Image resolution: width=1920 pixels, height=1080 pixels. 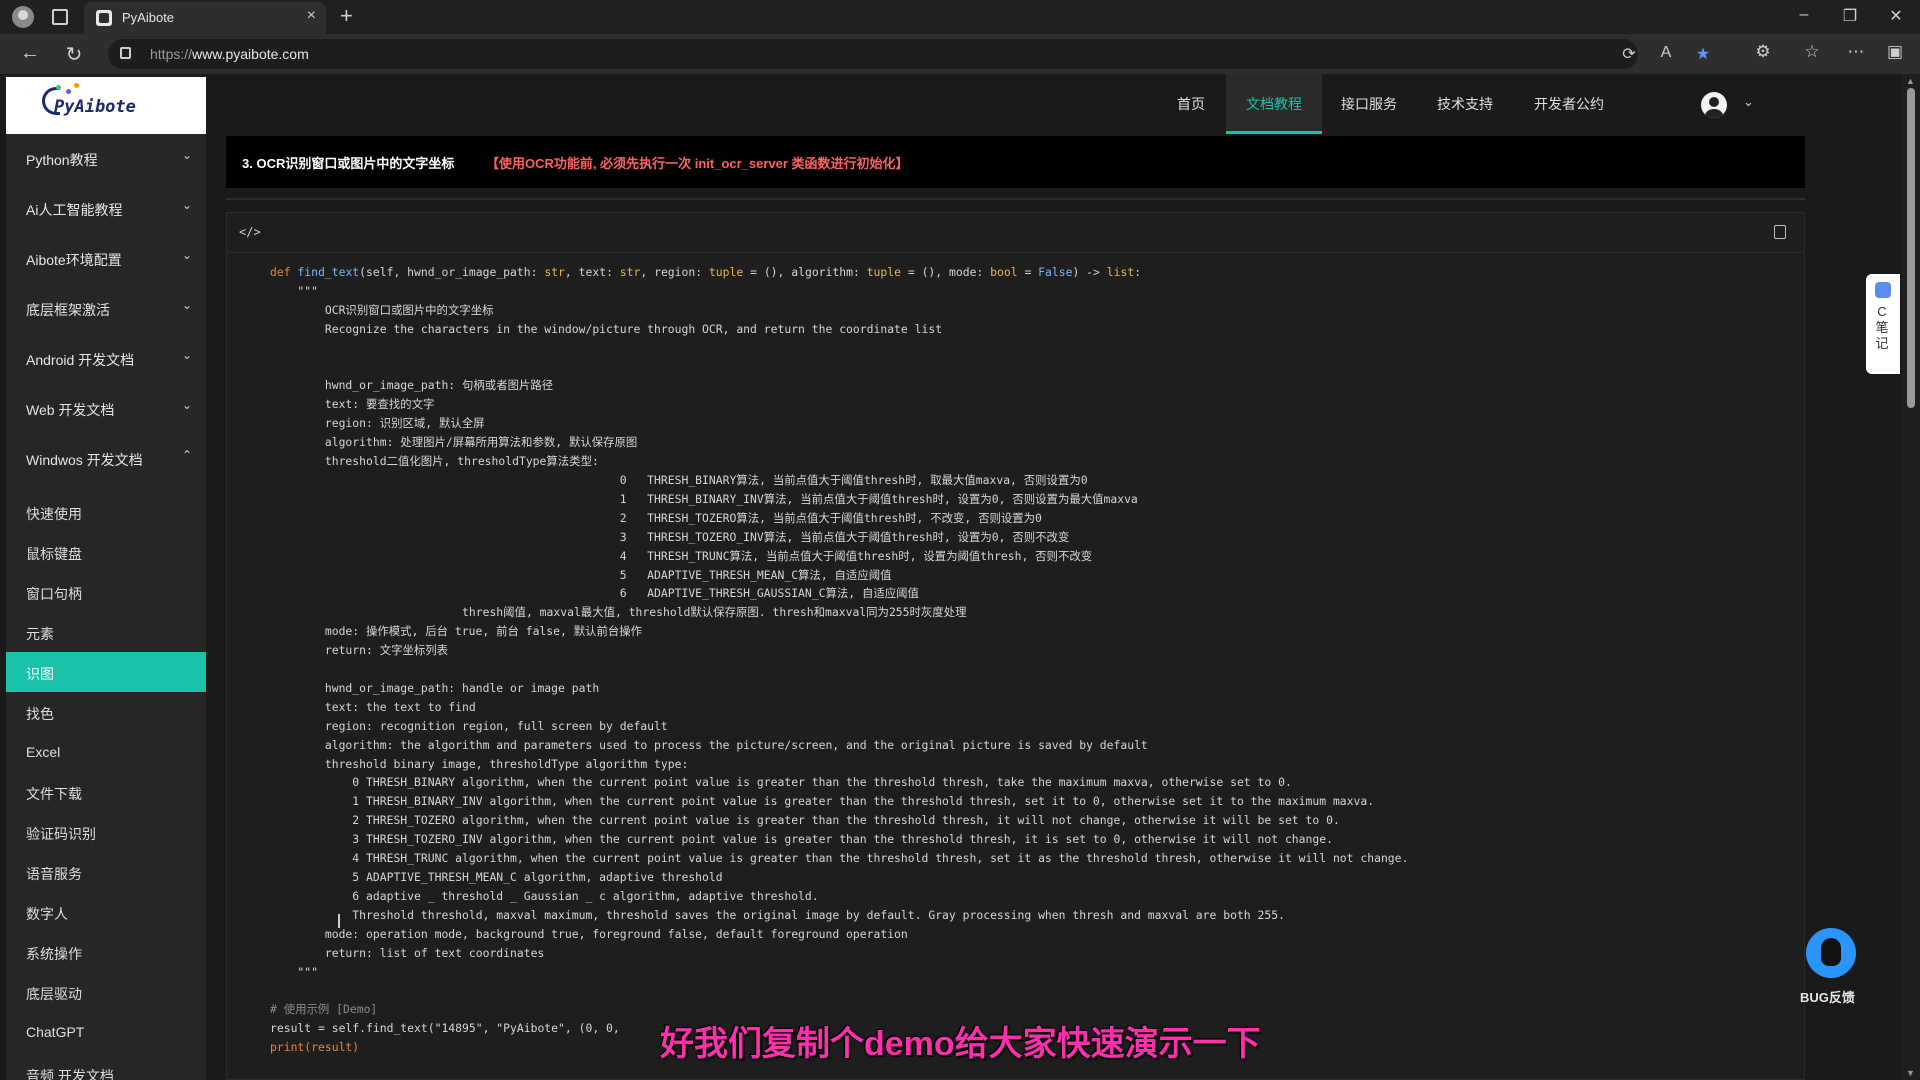 What do you see at coordinates (106, 992) in the screenshot?
I see `sidebar-item-driver: 底层驱动` at bounding box center [106, 992].